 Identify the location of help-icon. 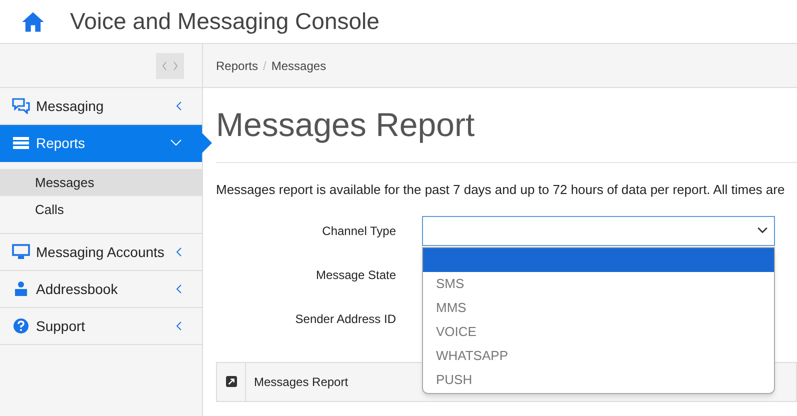
(21, 326).